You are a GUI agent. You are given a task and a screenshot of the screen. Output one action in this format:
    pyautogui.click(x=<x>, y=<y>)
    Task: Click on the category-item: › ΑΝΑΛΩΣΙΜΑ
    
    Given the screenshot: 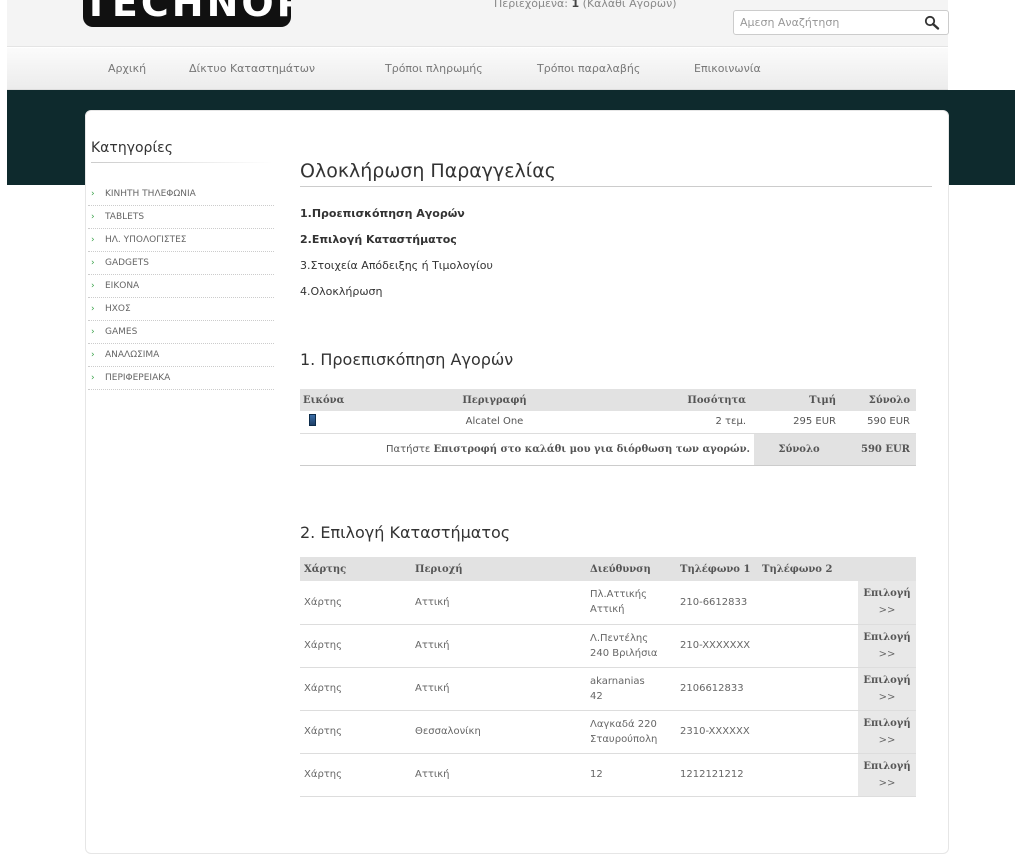 What is the action you would take?
    pyautogui.click(x=181, y=355)
    